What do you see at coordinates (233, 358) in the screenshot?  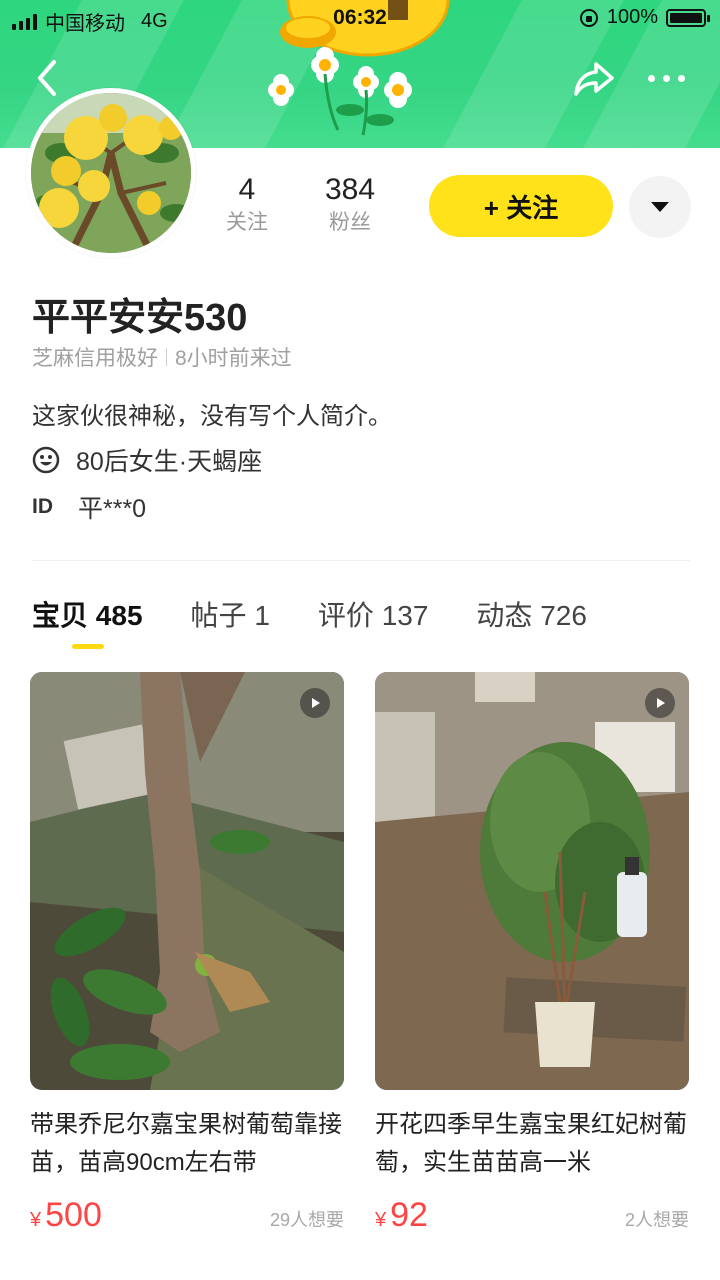 I see `last-seen: 8小时前来过` at bounding box center [233, 358].